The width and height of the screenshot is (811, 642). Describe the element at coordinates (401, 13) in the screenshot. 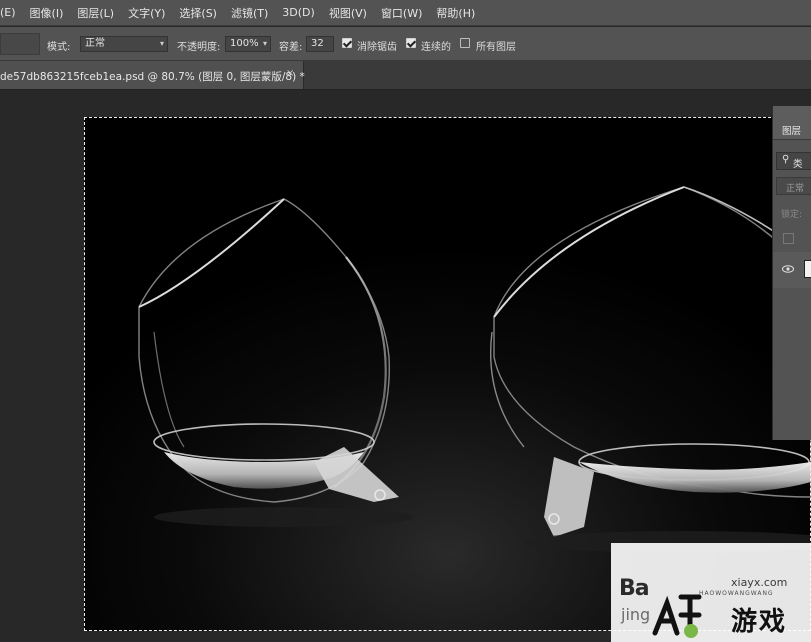

I see `menu-window: 窗口(W)` at that location.